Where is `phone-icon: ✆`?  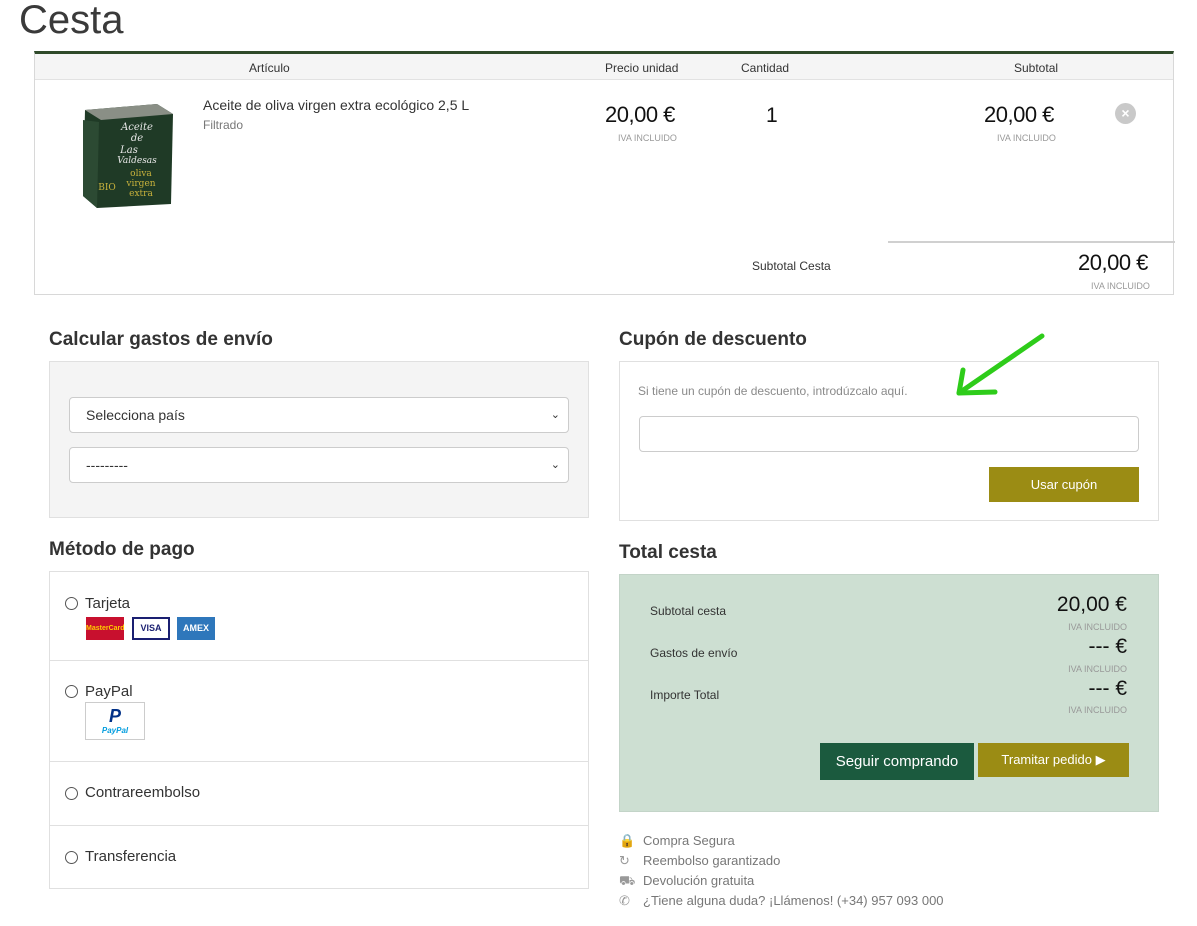
phone-icon: ✆ is located at coordinates (624, 900).